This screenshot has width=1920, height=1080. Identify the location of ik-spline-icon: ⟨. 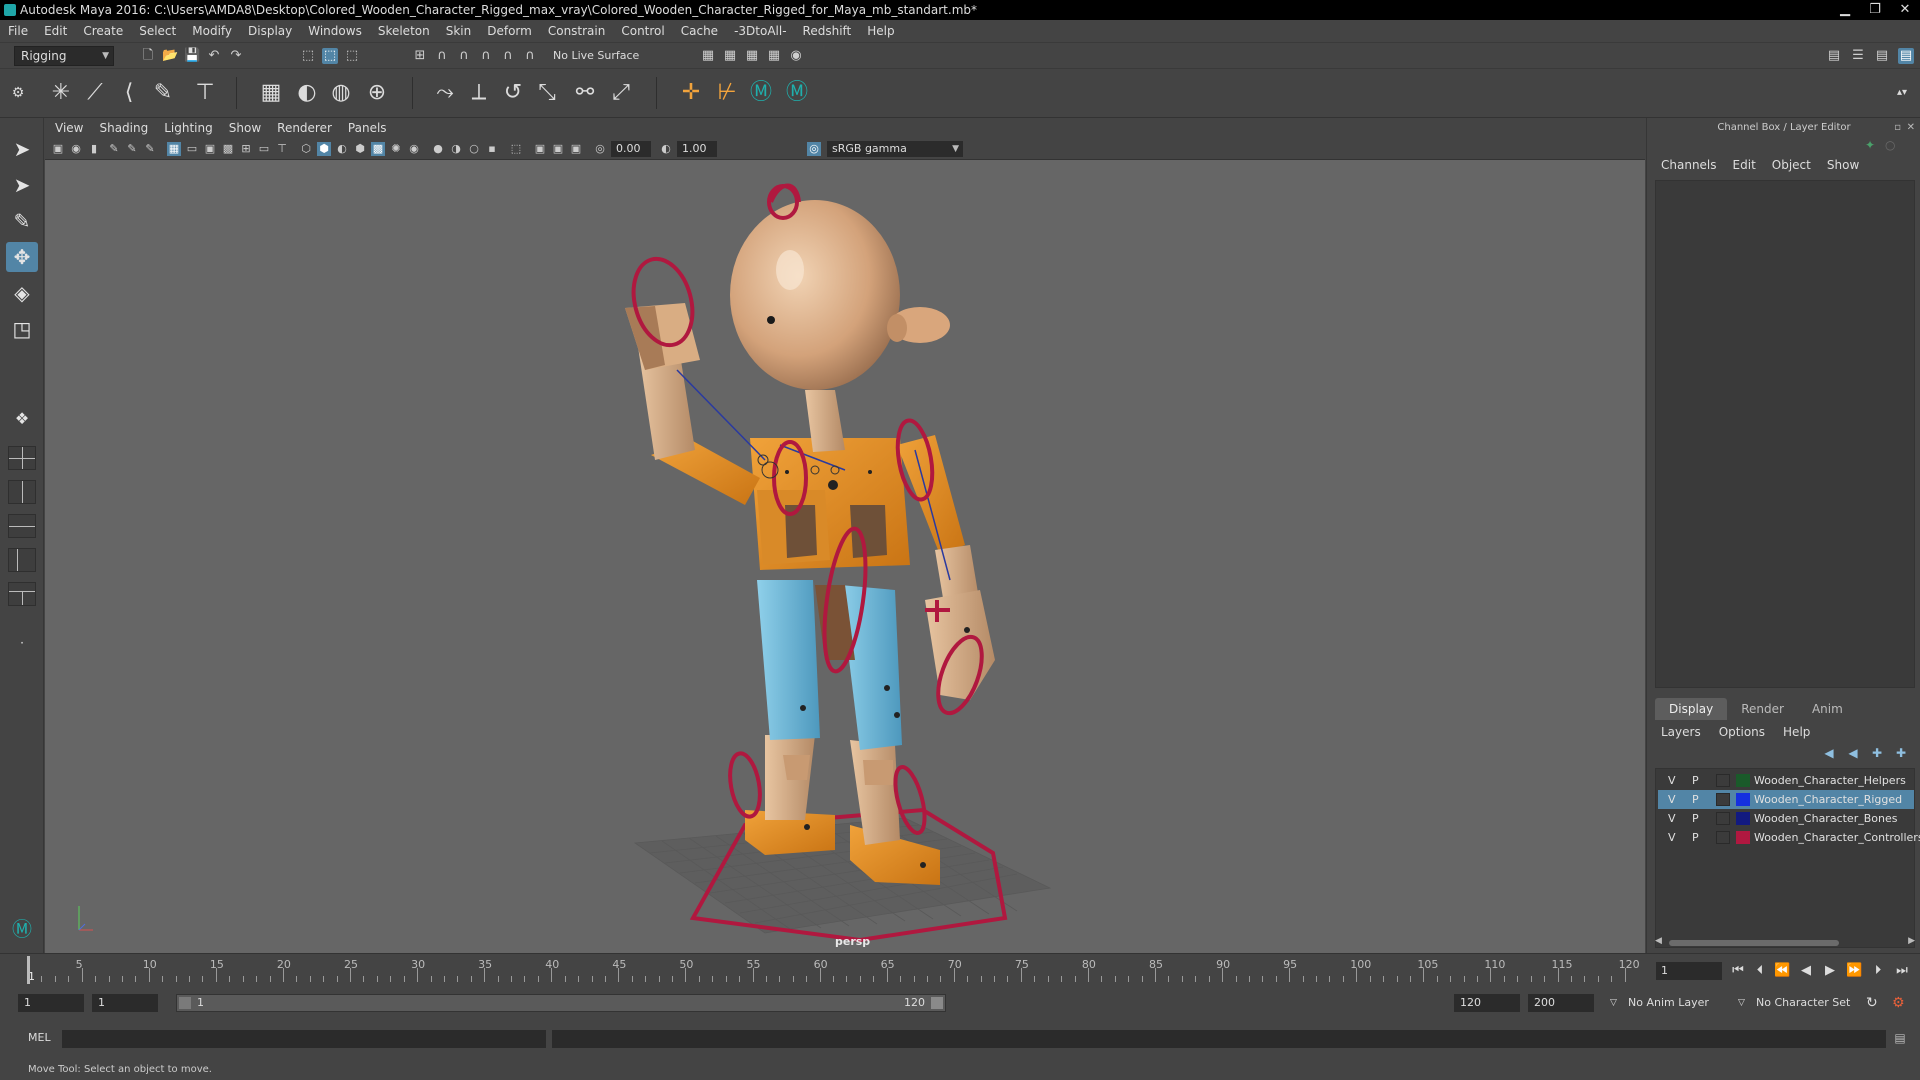
(129, 93).